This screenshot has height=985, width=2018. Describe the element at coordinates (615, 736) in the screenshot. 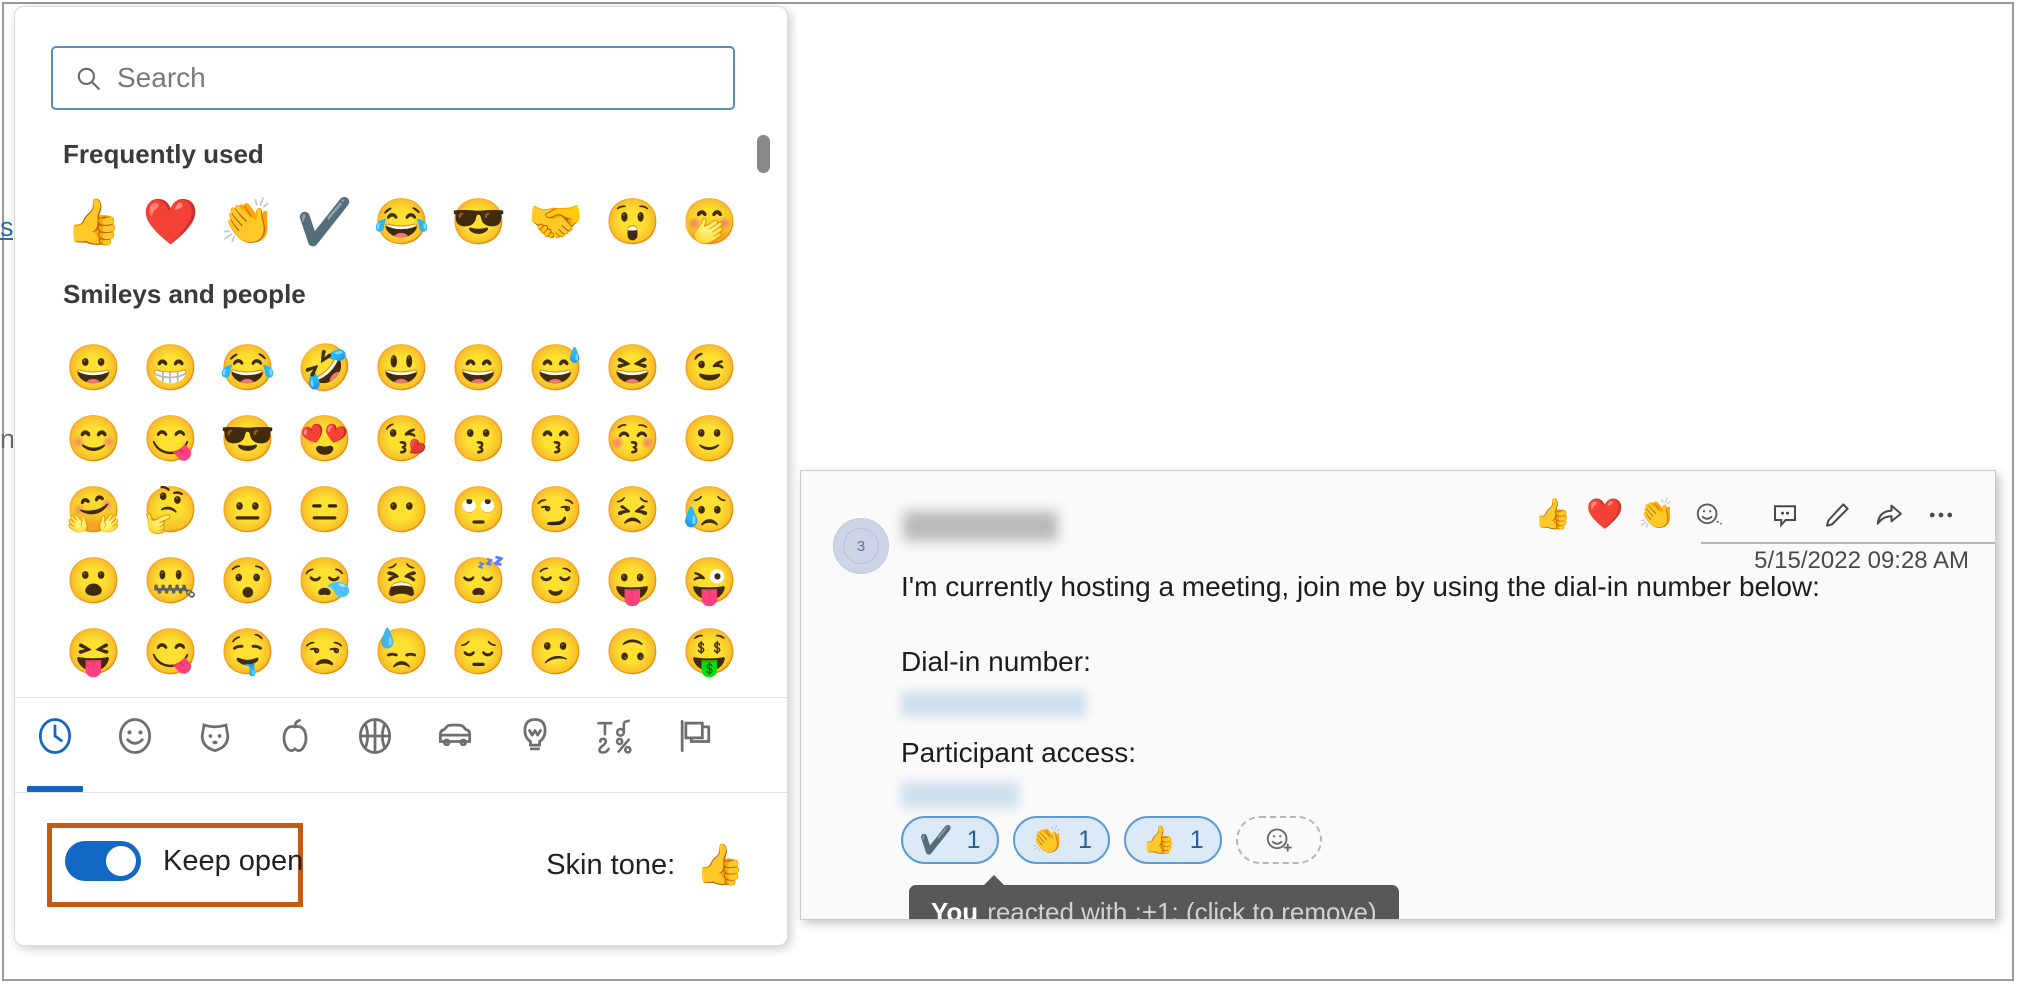

I see `symbols-icon` at that location.